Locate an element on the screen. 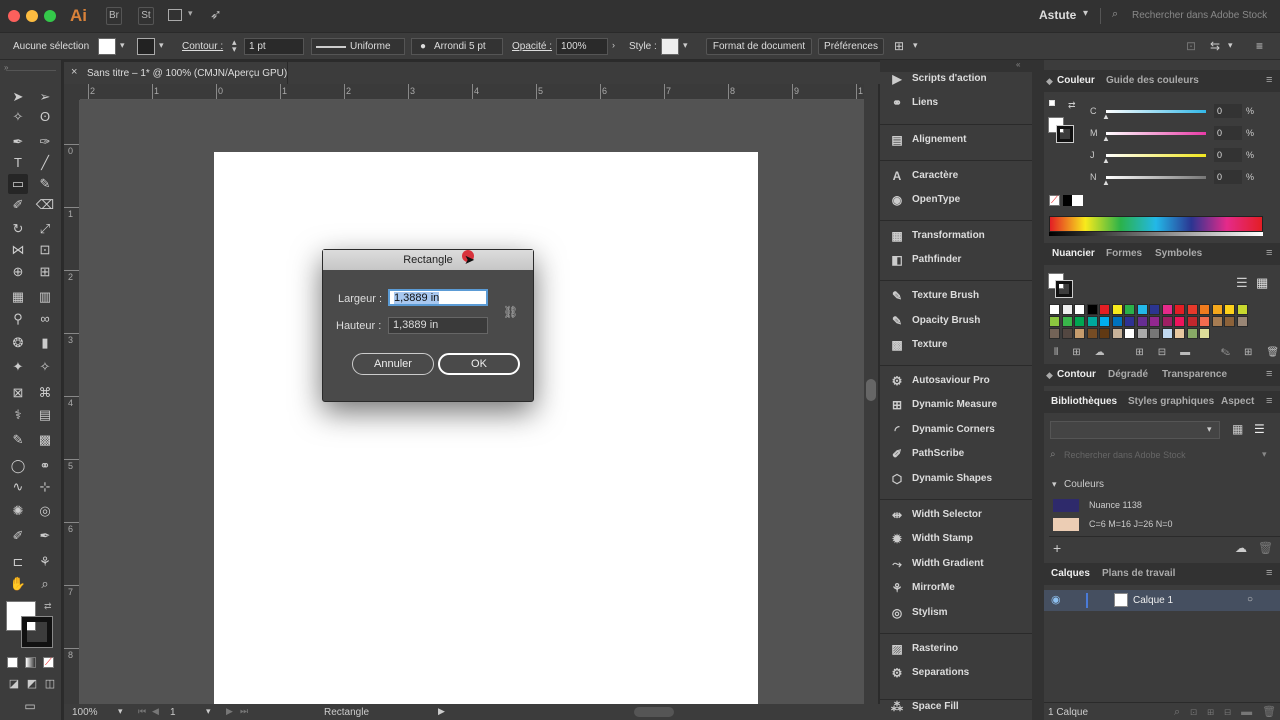 Image resolution: width=1280 pixels, height=720 pixels. chevron-right-icon: › is located at coordinates (613, 45).